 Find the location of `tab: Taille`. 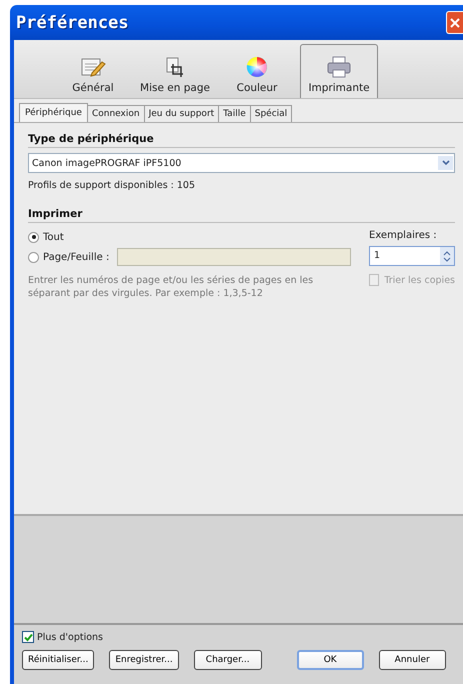

tab: Taille is located at coordinates (235, 113).